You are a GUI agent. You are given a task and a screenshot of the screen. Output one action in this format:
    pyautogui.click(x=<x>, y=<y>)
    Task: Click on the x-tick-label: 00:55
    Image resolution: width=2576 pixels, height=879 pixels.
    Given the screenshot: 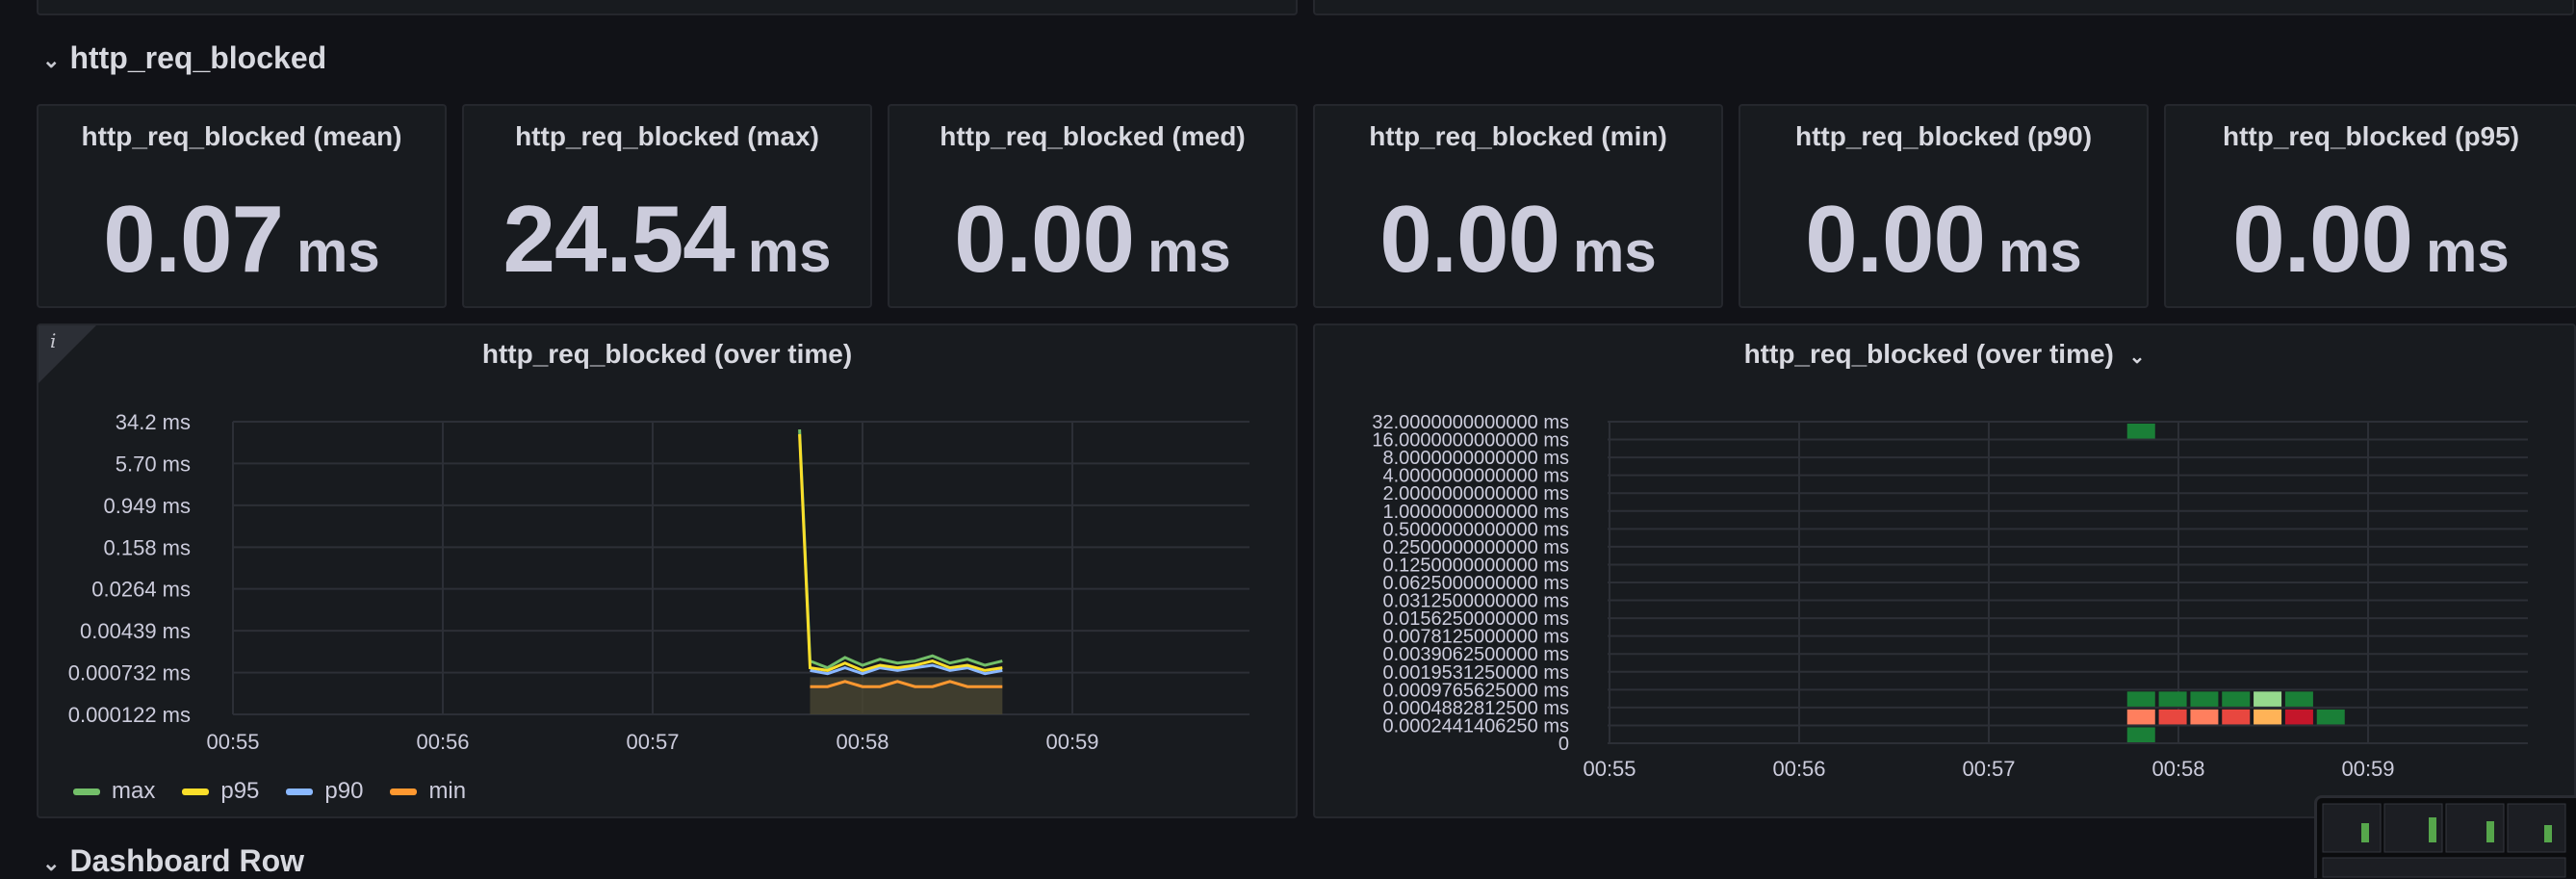 What is the action you would take?
    pyautogui.click(x=232, y=742)
    